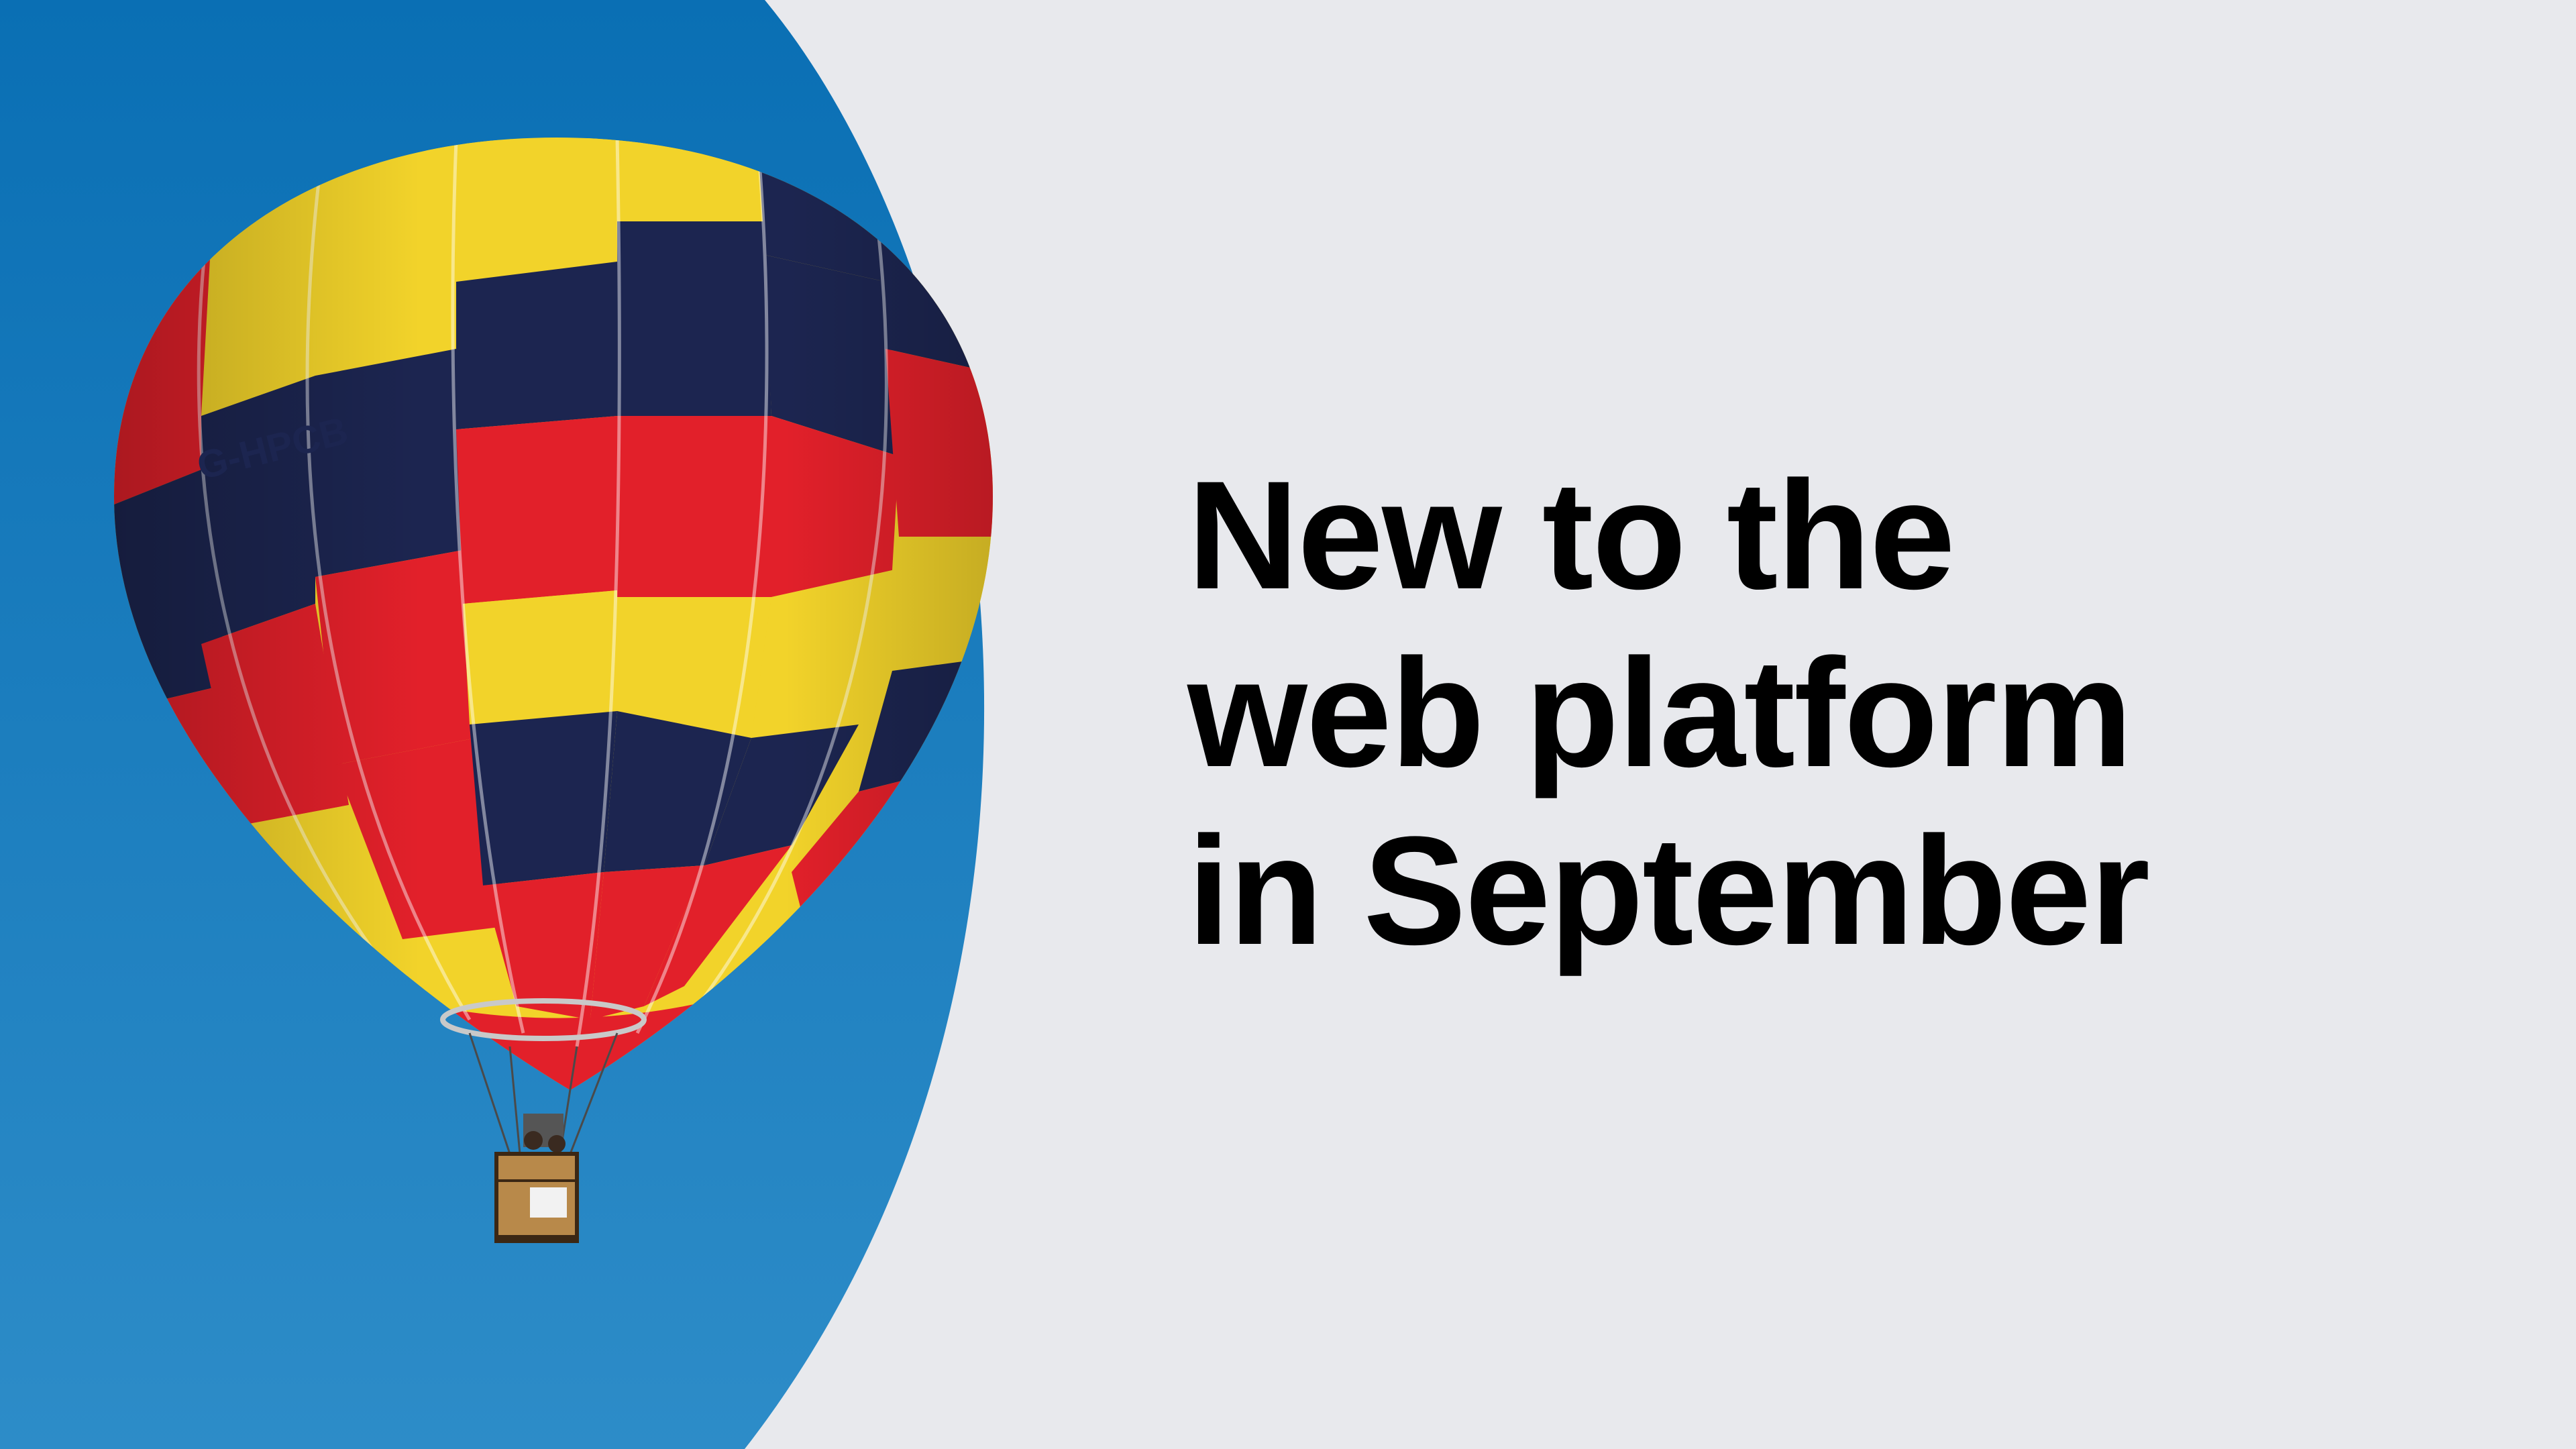  Describe the element at coordinates (1668, 890) in the screenshot. I see `headline-line-3: in September` at that location.